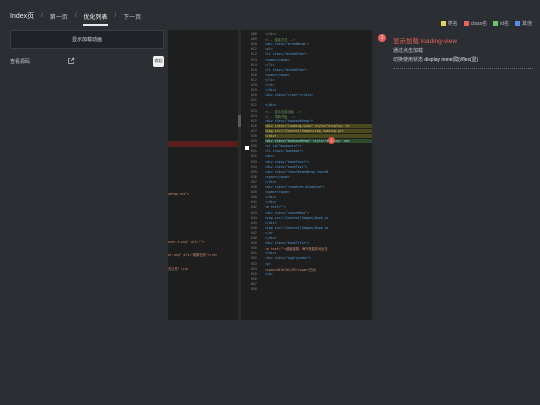 The height and width of the screenshot is (405, 540). Describe the element at coordinates (268, 263) in the screenshot. I see `code-line: <p>` at that location.